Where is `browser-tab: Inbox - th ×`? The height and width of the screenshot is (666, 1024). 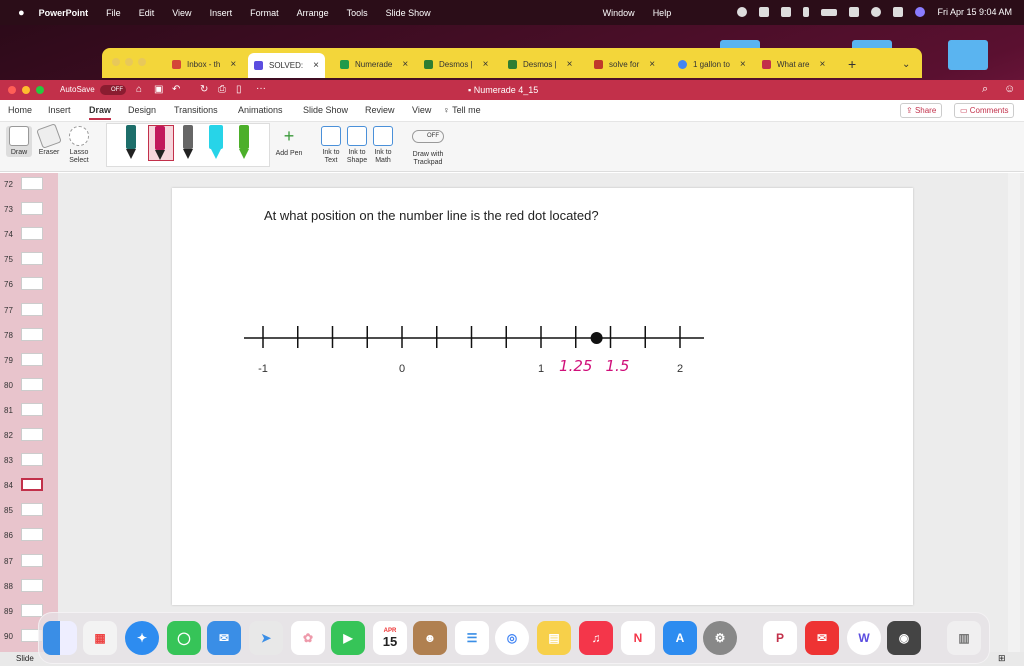 browser-tab: Inbox - th × is located at coordinates (204, 64).